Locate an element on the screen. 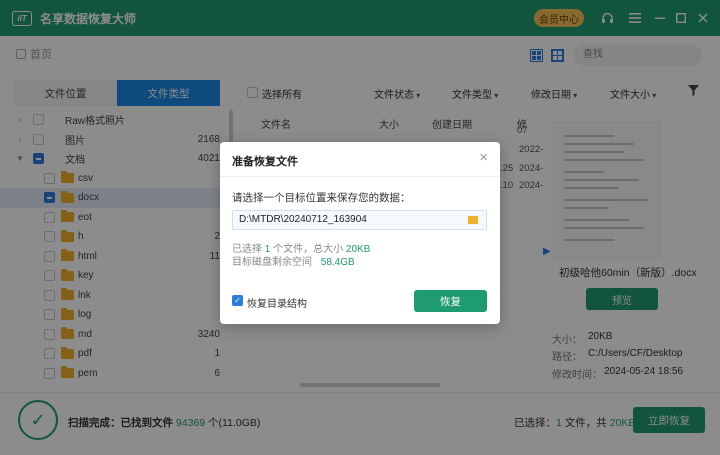 The height and width of the screenshot is (455, 720). free-space-info: 目标磁盘剩余空间 58.4GB is located at coordinates (293, 260).